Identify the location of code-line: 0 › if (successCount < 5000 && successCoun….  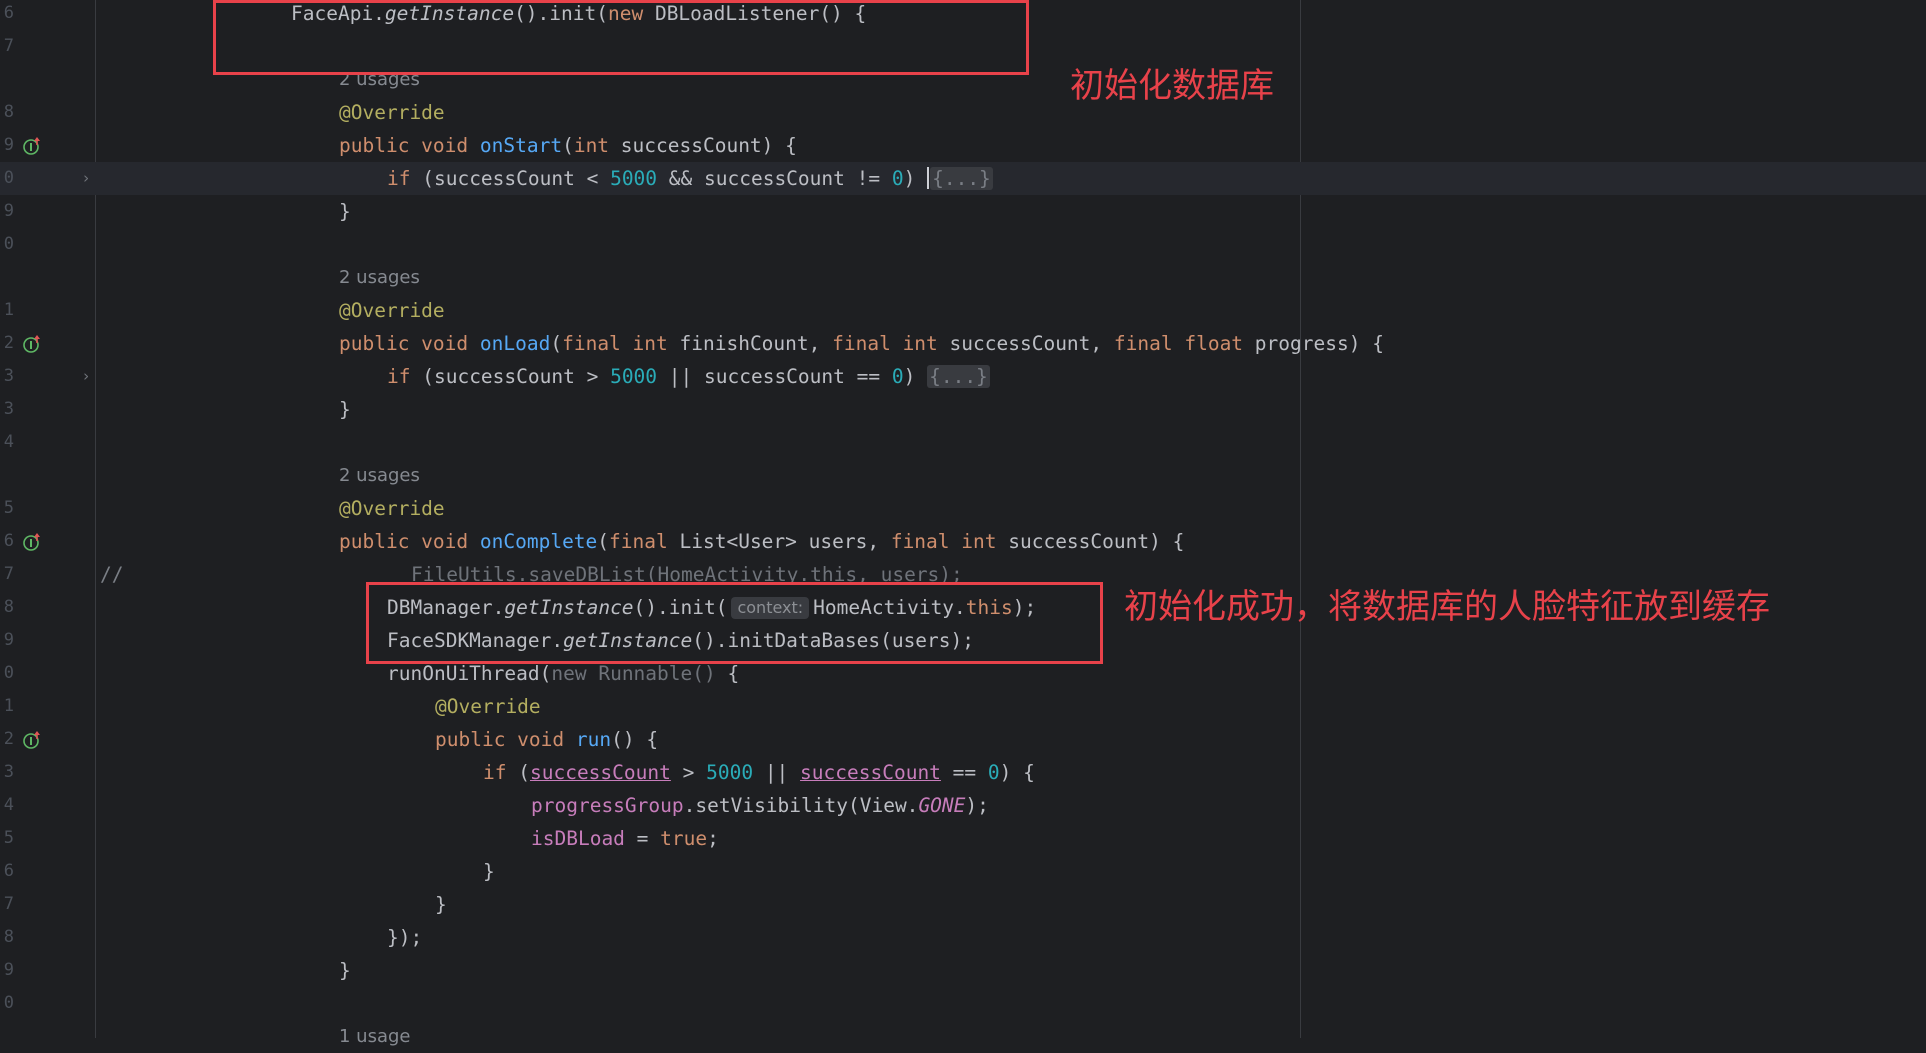
(963, 178).